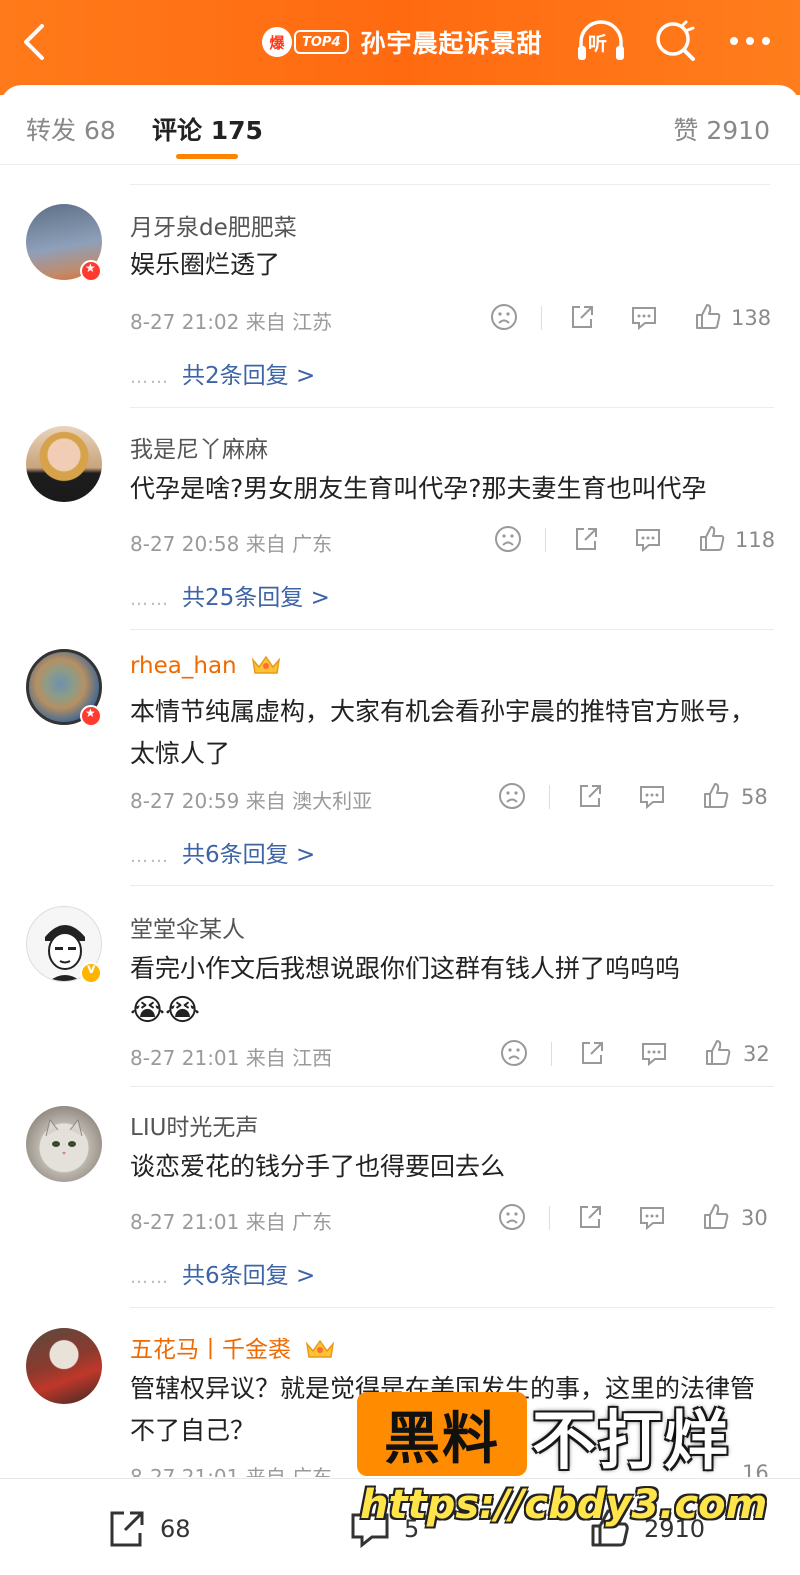 The width and height of the screenshot is (800, 1575). I want to click on hot-search-title: 爆 TOP4 孙宇晨起诉景甜, so click(402, 42).